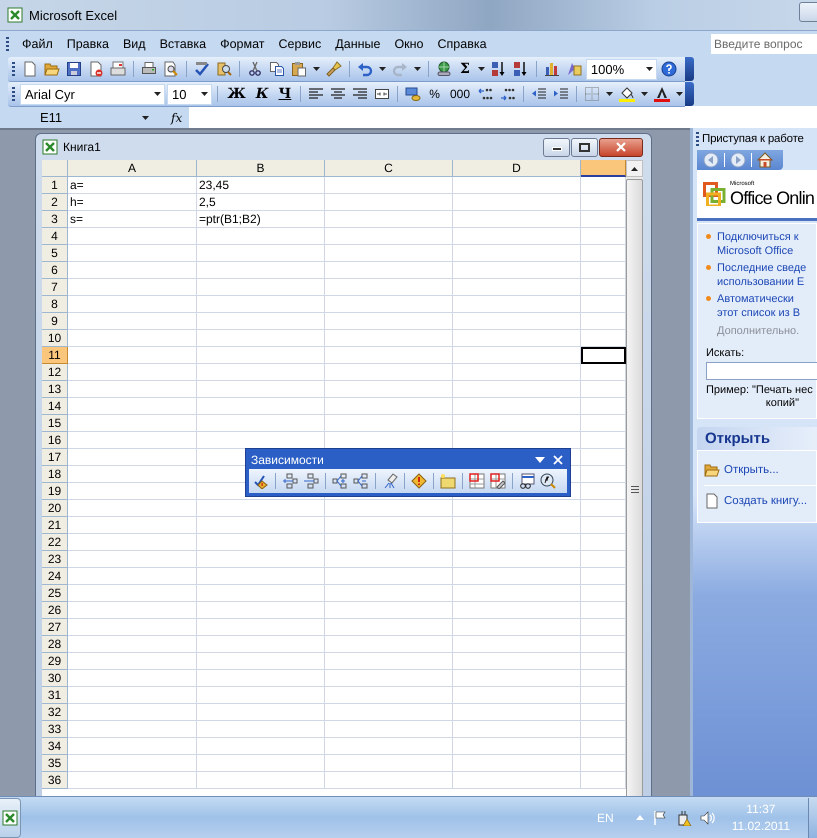  Describe the element at coordinates (758, 244) in the screenshot. I see `link: Подключиться к Microsoft Office` at that location.